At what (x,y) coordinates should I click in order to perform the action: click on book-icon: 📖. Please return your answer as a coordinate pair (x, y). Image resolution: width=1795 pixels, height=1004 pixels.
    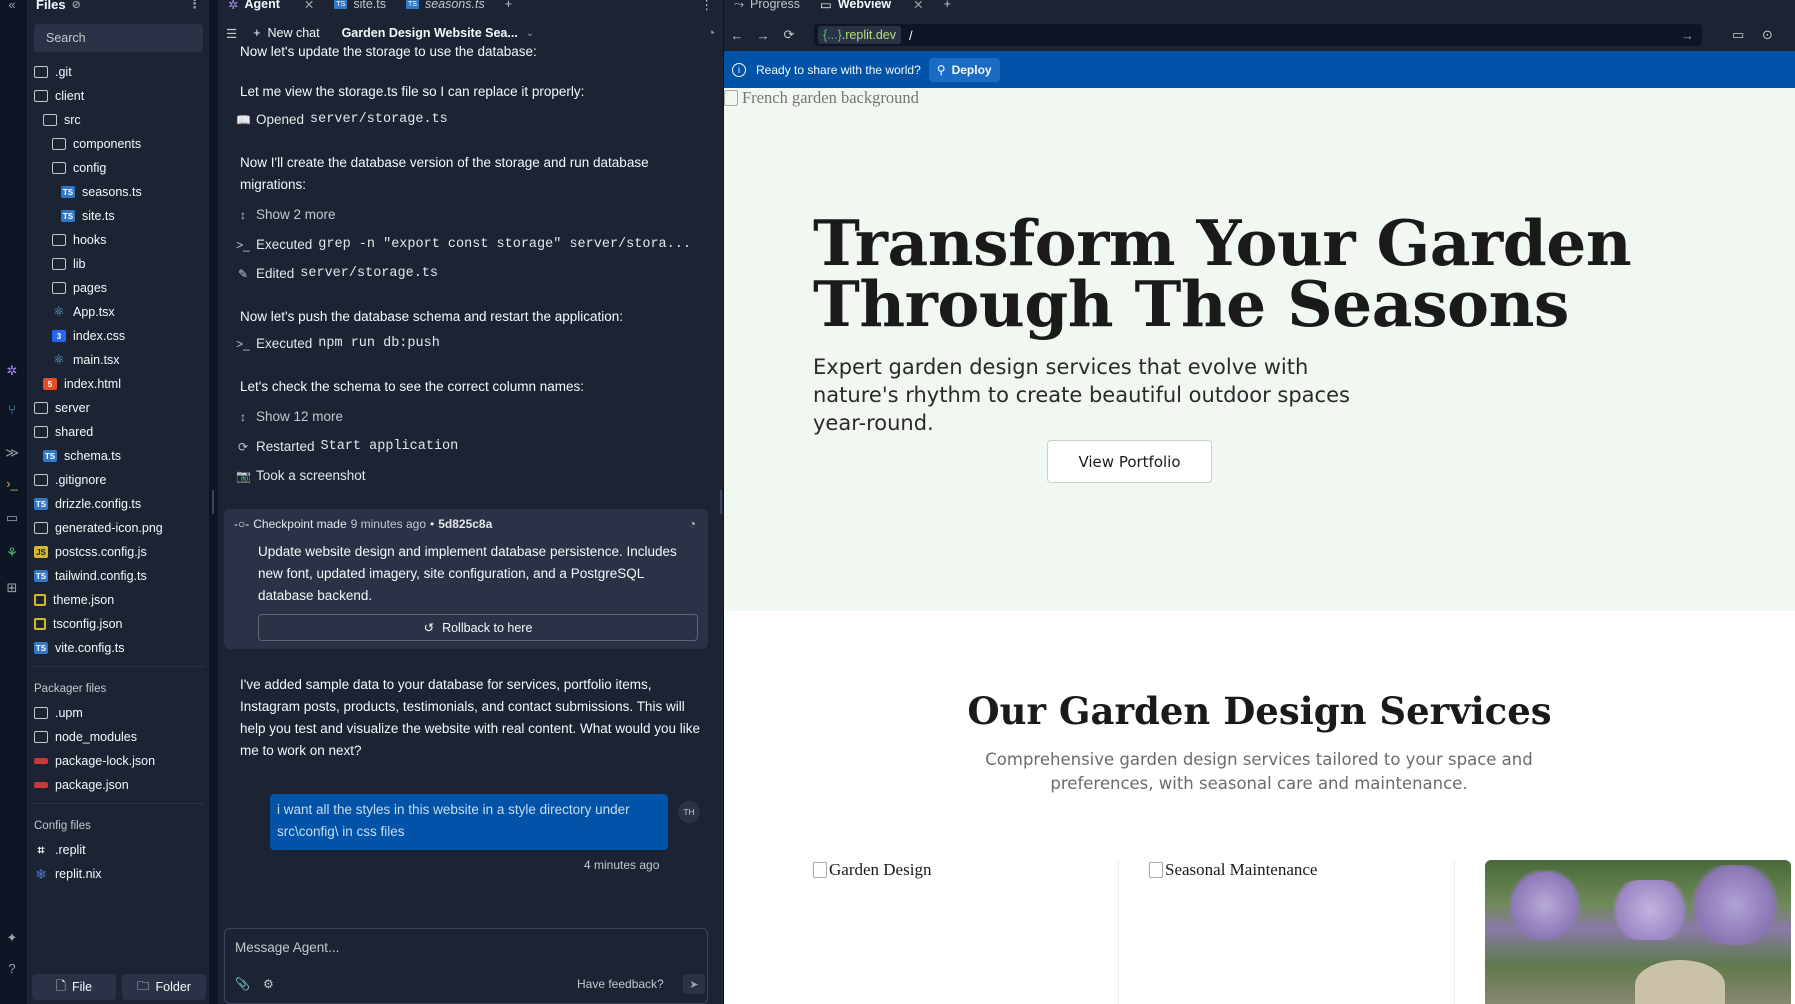
    Looking at the image, I should click on (243, 119).